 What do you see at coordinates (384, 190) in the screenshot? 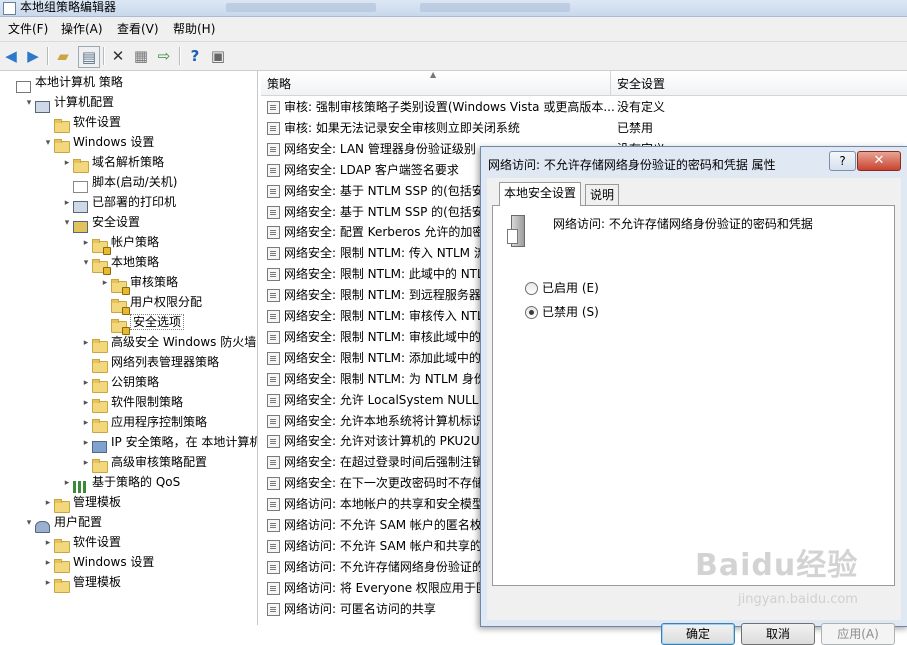
I see `policy-name-cell: 网络安全: 基于 NTLM SSP 的(包括安` at bounding box center [384, 190].